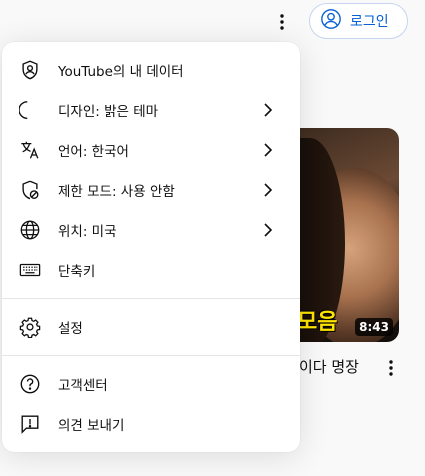  What do you see at coordinates (331, 21) in the screenshot?
I see `account-circle-icon` at bounding box center [331, 21].